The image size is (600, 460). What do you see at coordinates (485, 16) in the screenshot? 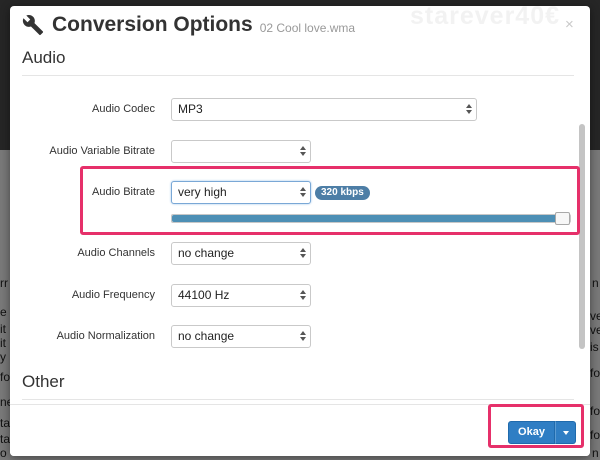
I see `watermark-text: starever40€` at bounding box center [485, 16].